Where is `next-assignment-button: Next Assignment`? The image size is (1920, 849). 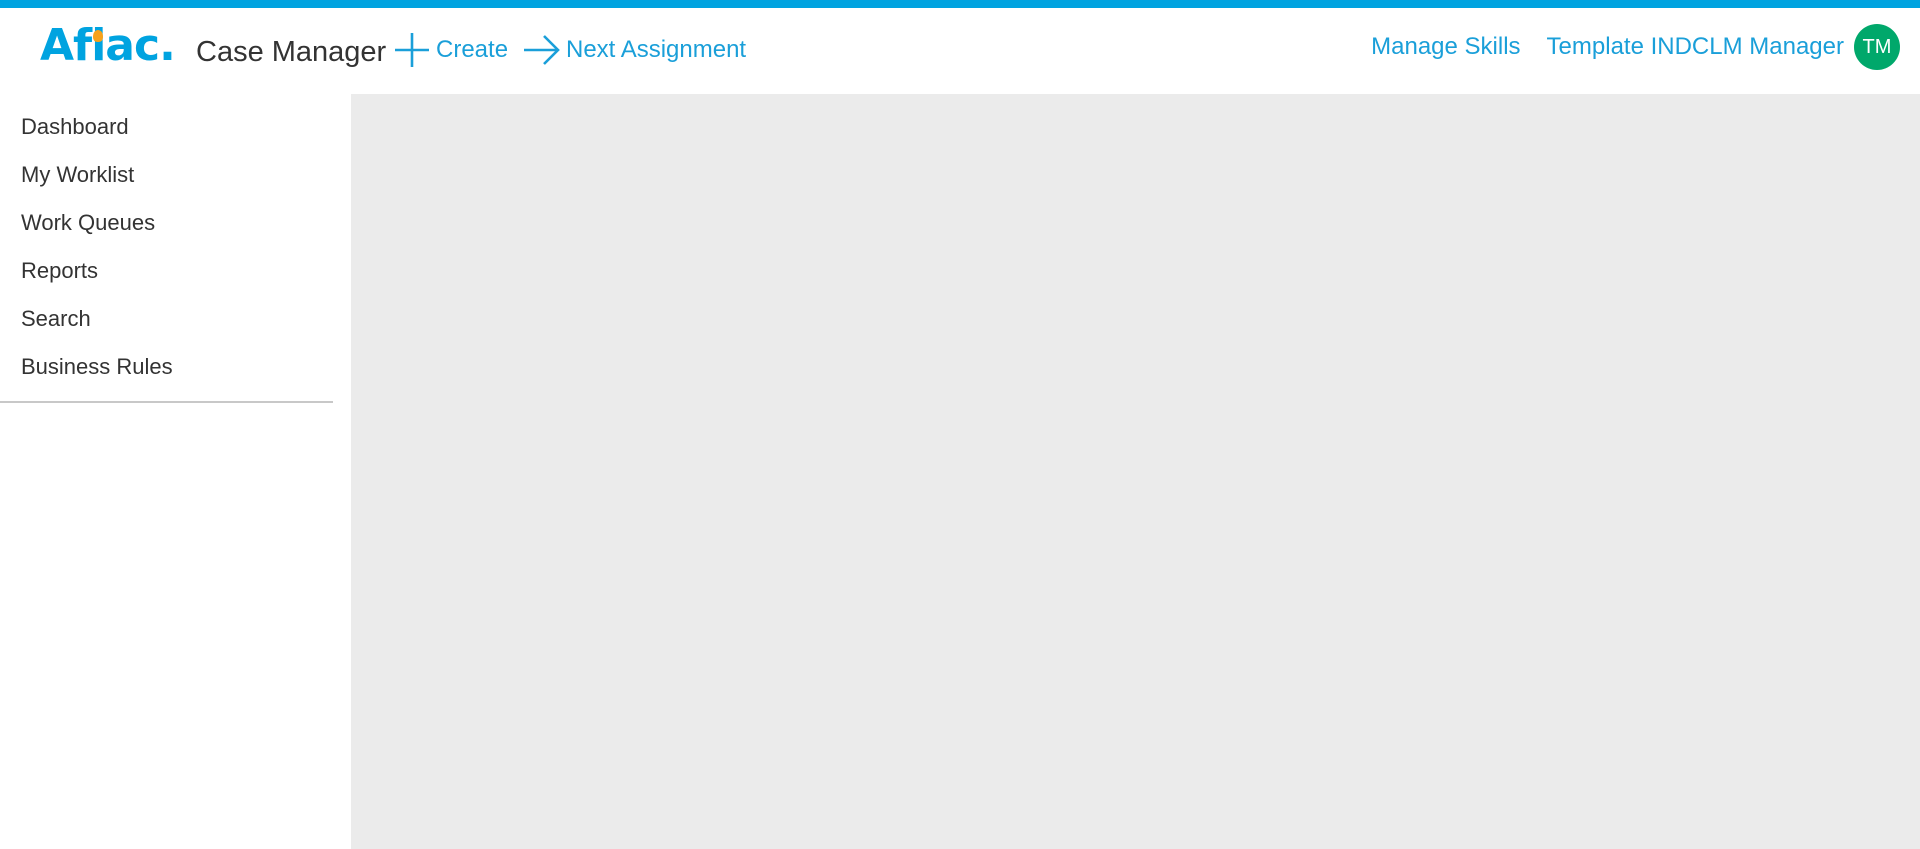 next-assignment-button: Next Assignment is located at coordinates (634, 50).